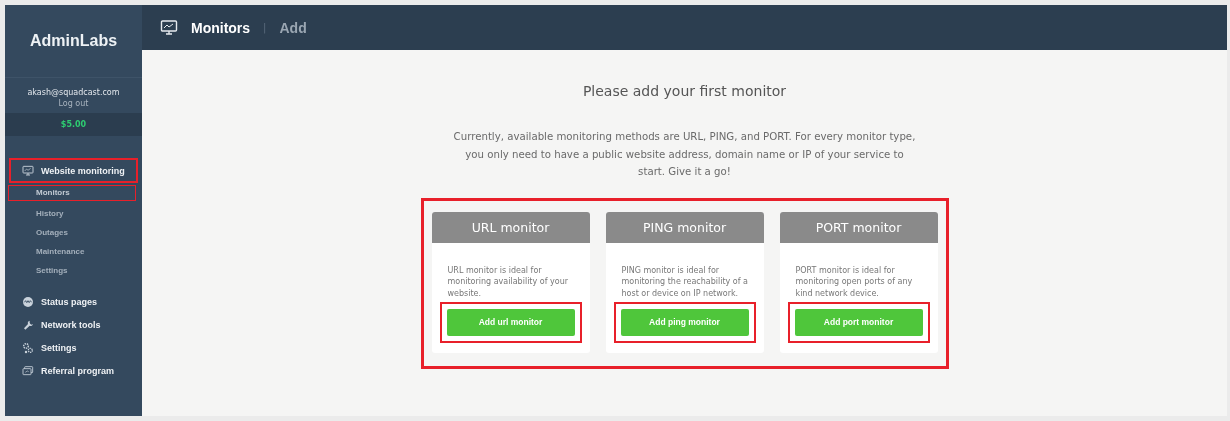  I want to click on logo-text: AdminLabs, so click(73, 41).